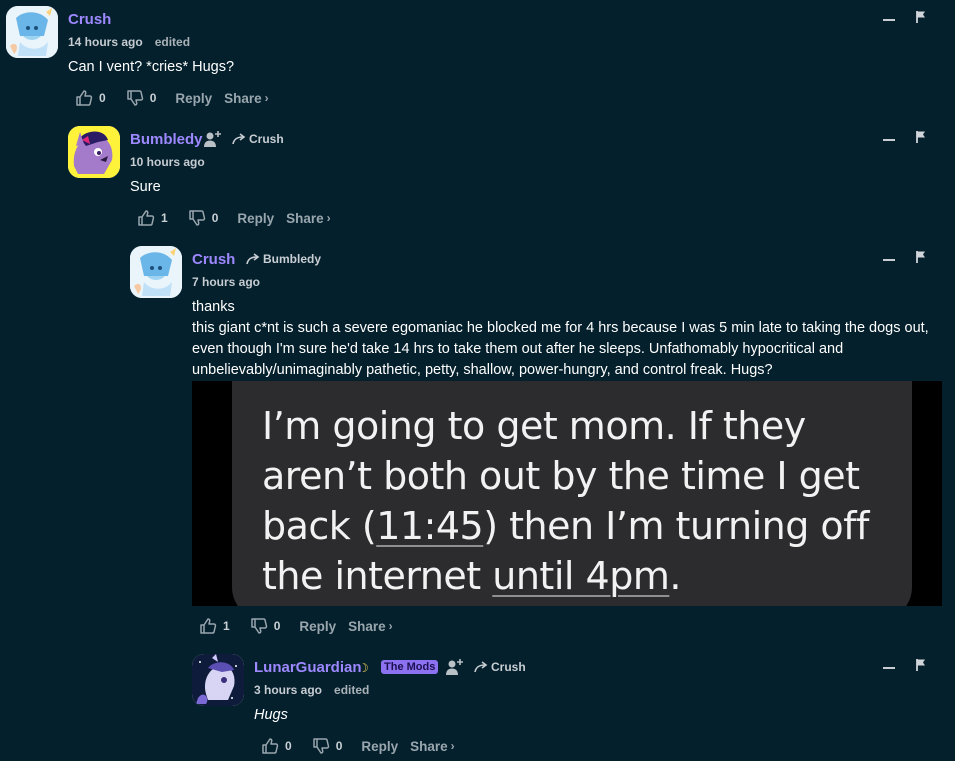 This screenshot has width=955, height=761. What do you see at coordinates (308, 667) in the screenshot?
I see `username: LunarGuardian` at bounding box center [308, 667].